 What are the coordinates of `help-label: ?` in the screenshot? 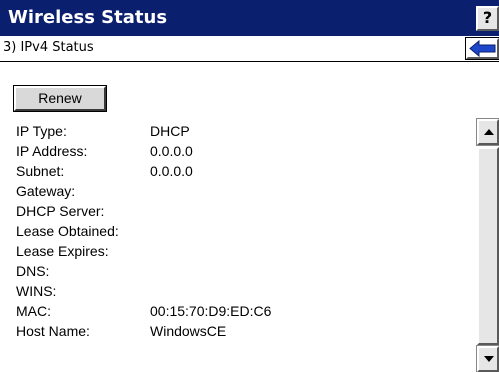 It's located at (487, 17).